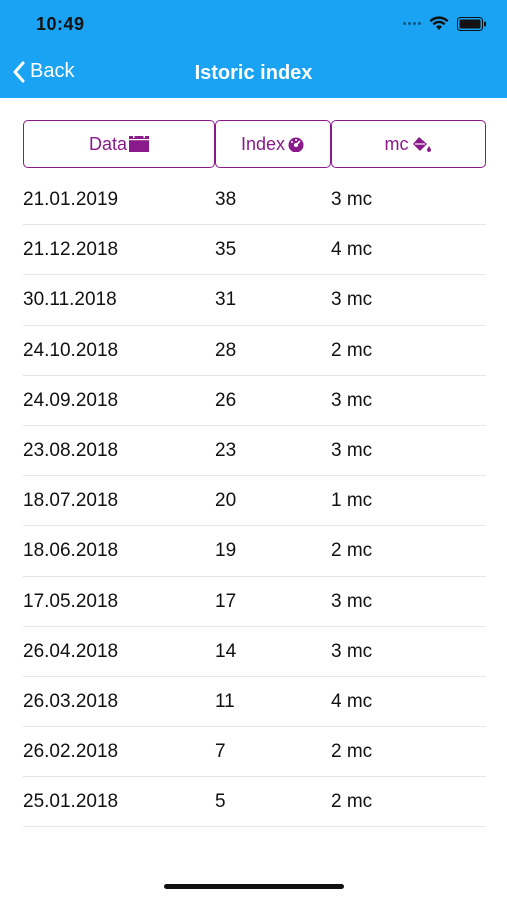  Describe the element at coordinates (254, 752) in the screenshot. I see `table-row: 26.02.2018 7 2 mc` at that location.